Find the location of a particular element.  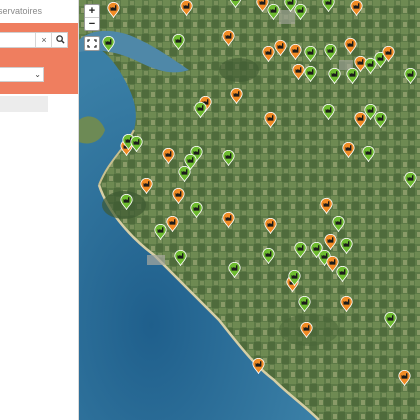

clear-search-button: × is located at coordinates (43, 40).